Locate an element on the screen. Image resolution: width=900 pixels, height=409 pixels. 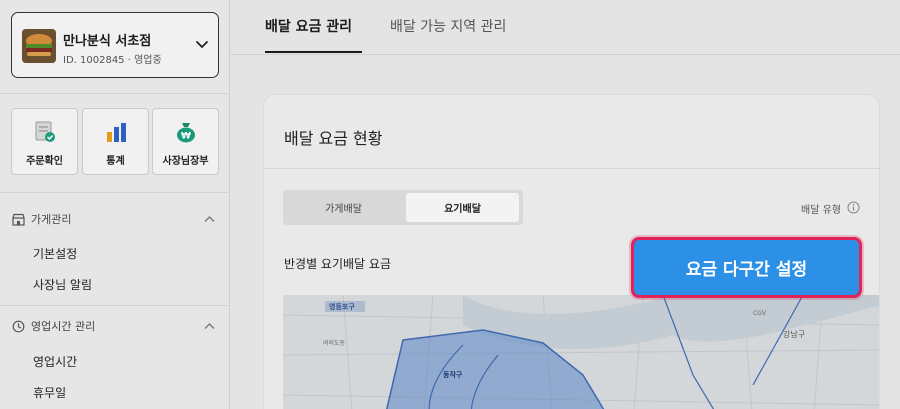
chevron-down-icon is located at coordinates (202, 44).